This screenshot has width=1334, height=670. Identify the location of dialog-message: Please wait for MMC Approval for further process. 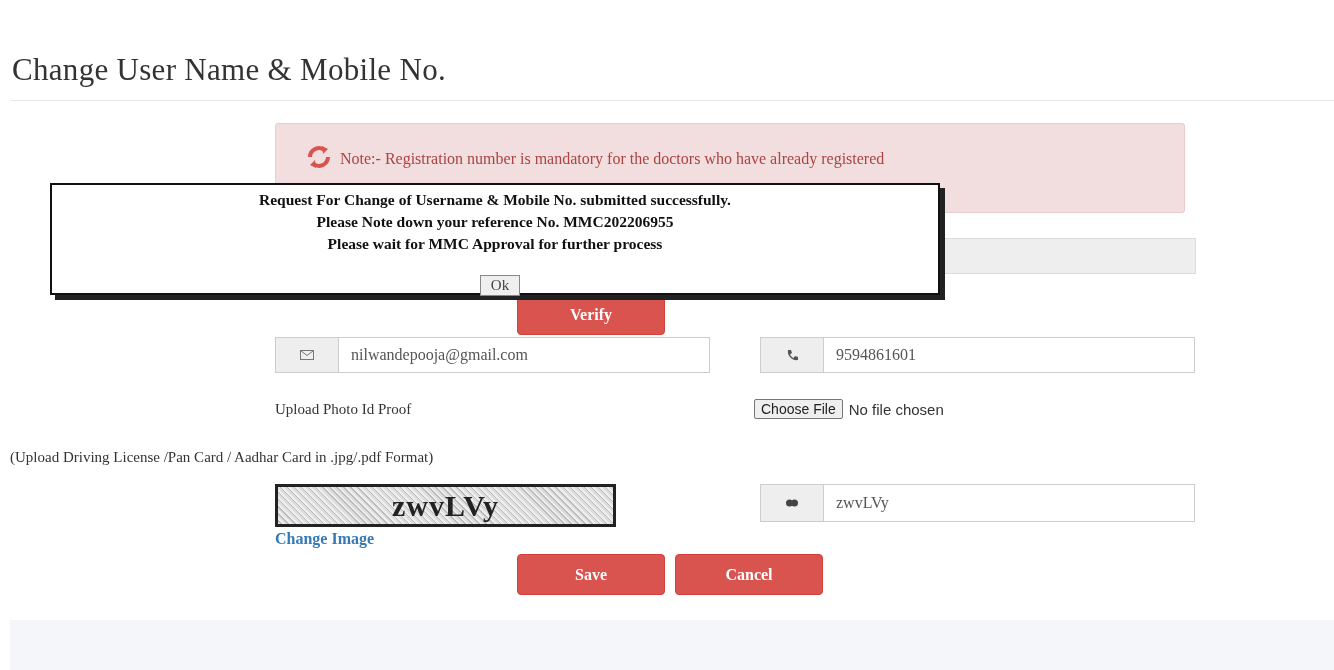
(495, 244).